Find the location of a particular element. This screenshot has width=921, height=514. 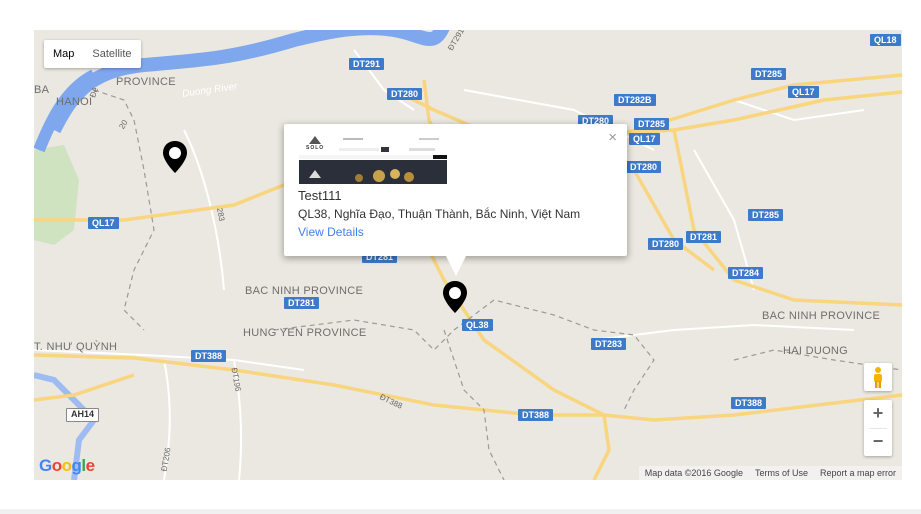

route-shield: DT282B is located at coordinates (635, 100).